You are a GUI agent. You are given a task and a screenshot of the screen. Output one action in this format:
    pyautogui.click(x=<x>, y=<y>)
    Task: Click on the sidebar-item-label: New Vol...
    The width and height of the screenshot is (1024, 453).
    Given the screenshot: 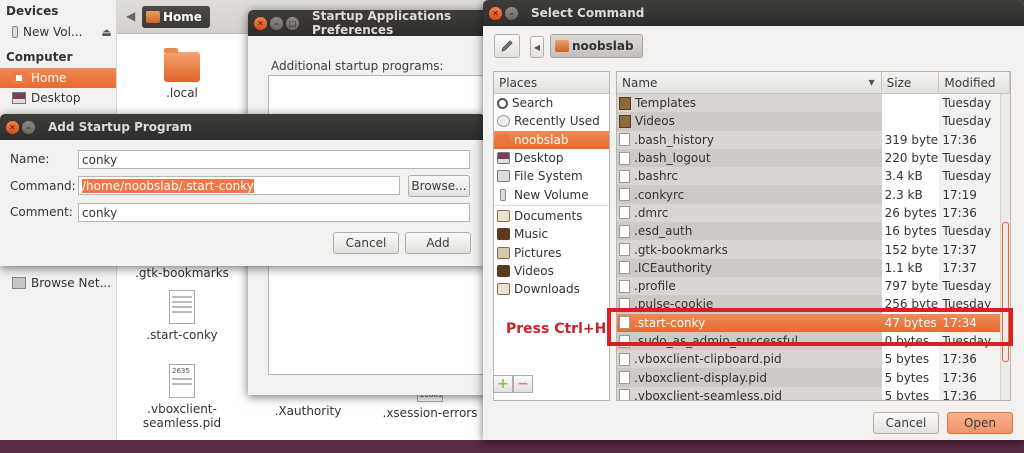 What is the action you would take?
    pyautogui.click(x=53, y=32)
    